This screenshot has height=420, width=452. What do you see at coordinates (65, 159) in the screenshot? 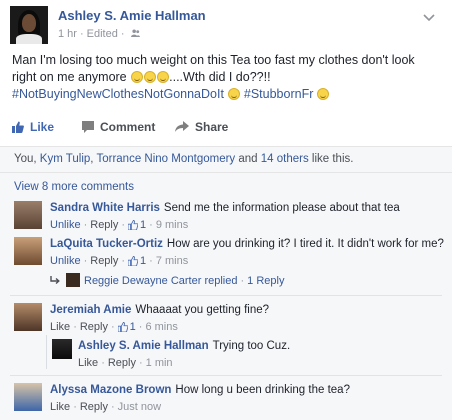
I see `liker-link: Kym Tulip` at bounding box center [65, 159].